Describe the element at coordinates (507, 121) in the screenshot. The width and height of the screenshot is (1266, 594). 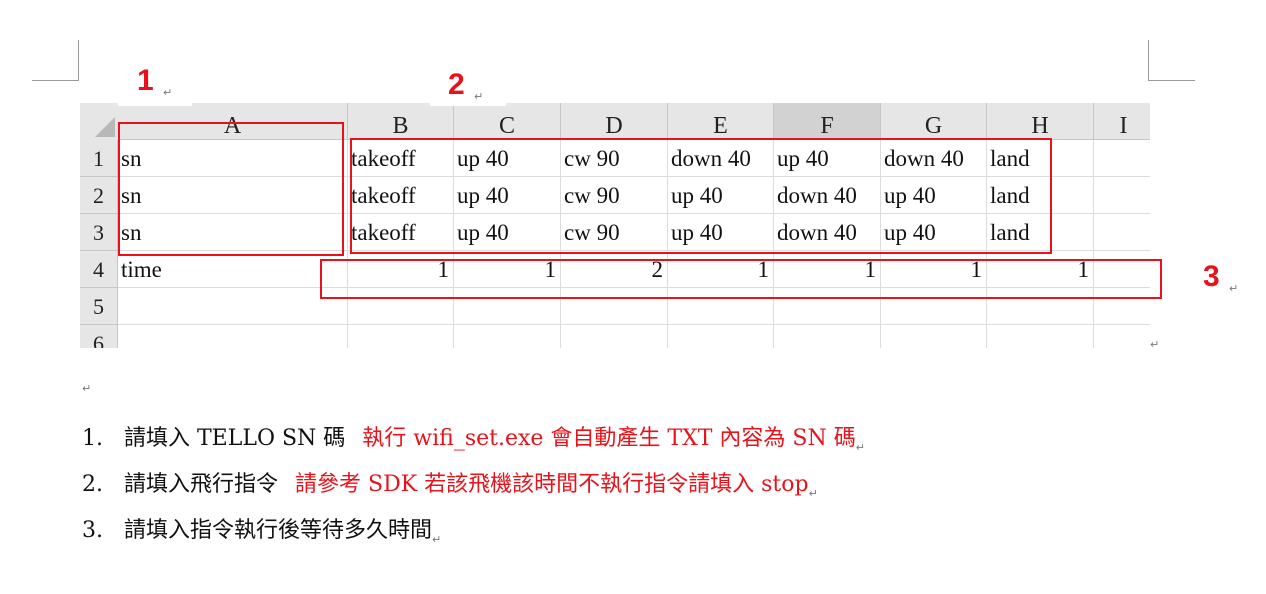
I see `column-header-c: C` at that location.